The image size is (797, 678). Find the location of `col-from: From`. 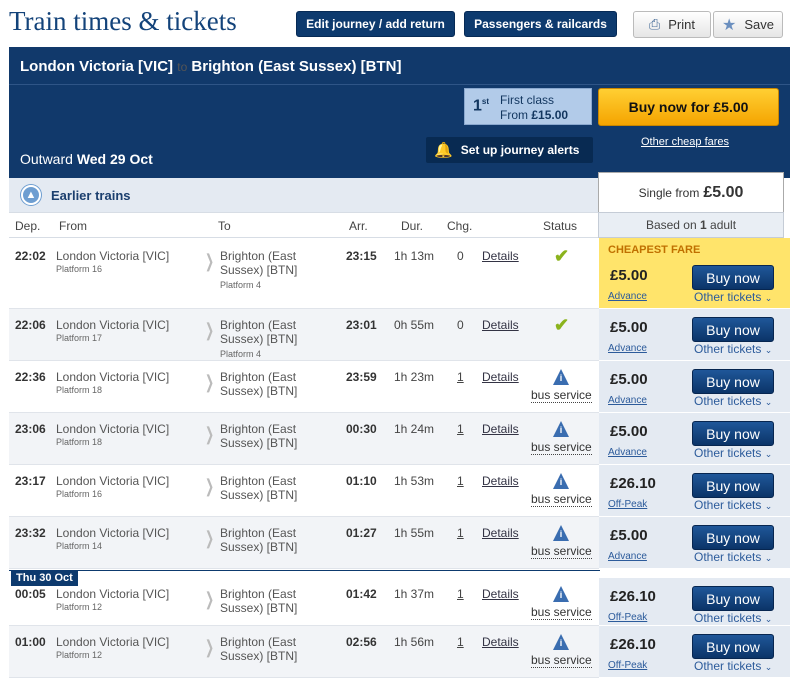

col-from: From is located at coordinates (73, 226).